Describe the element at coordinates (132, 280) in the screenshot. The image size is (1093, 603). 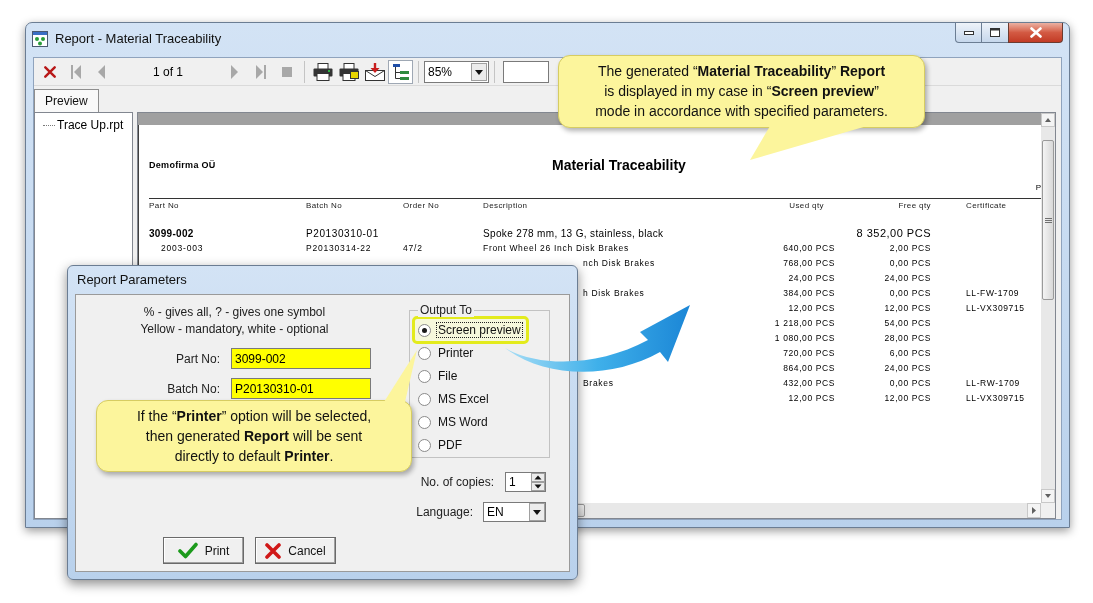
I see `dialog-title: Report Parameters` at that location.